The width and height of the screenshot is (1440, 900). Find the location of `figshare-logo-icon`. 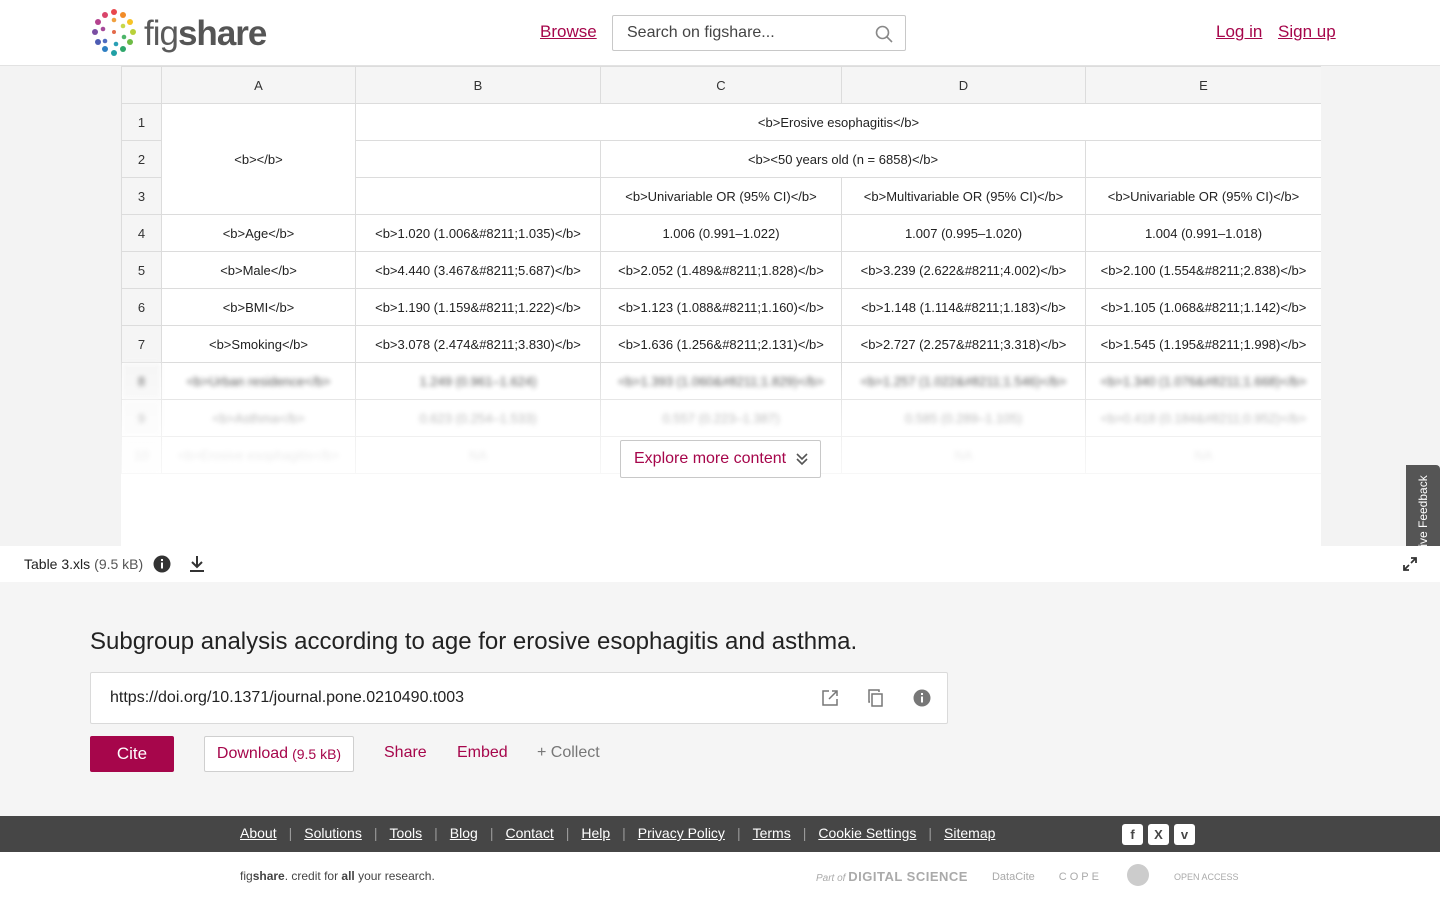

figshare-logo-icon is located at coordinates (114, 32).